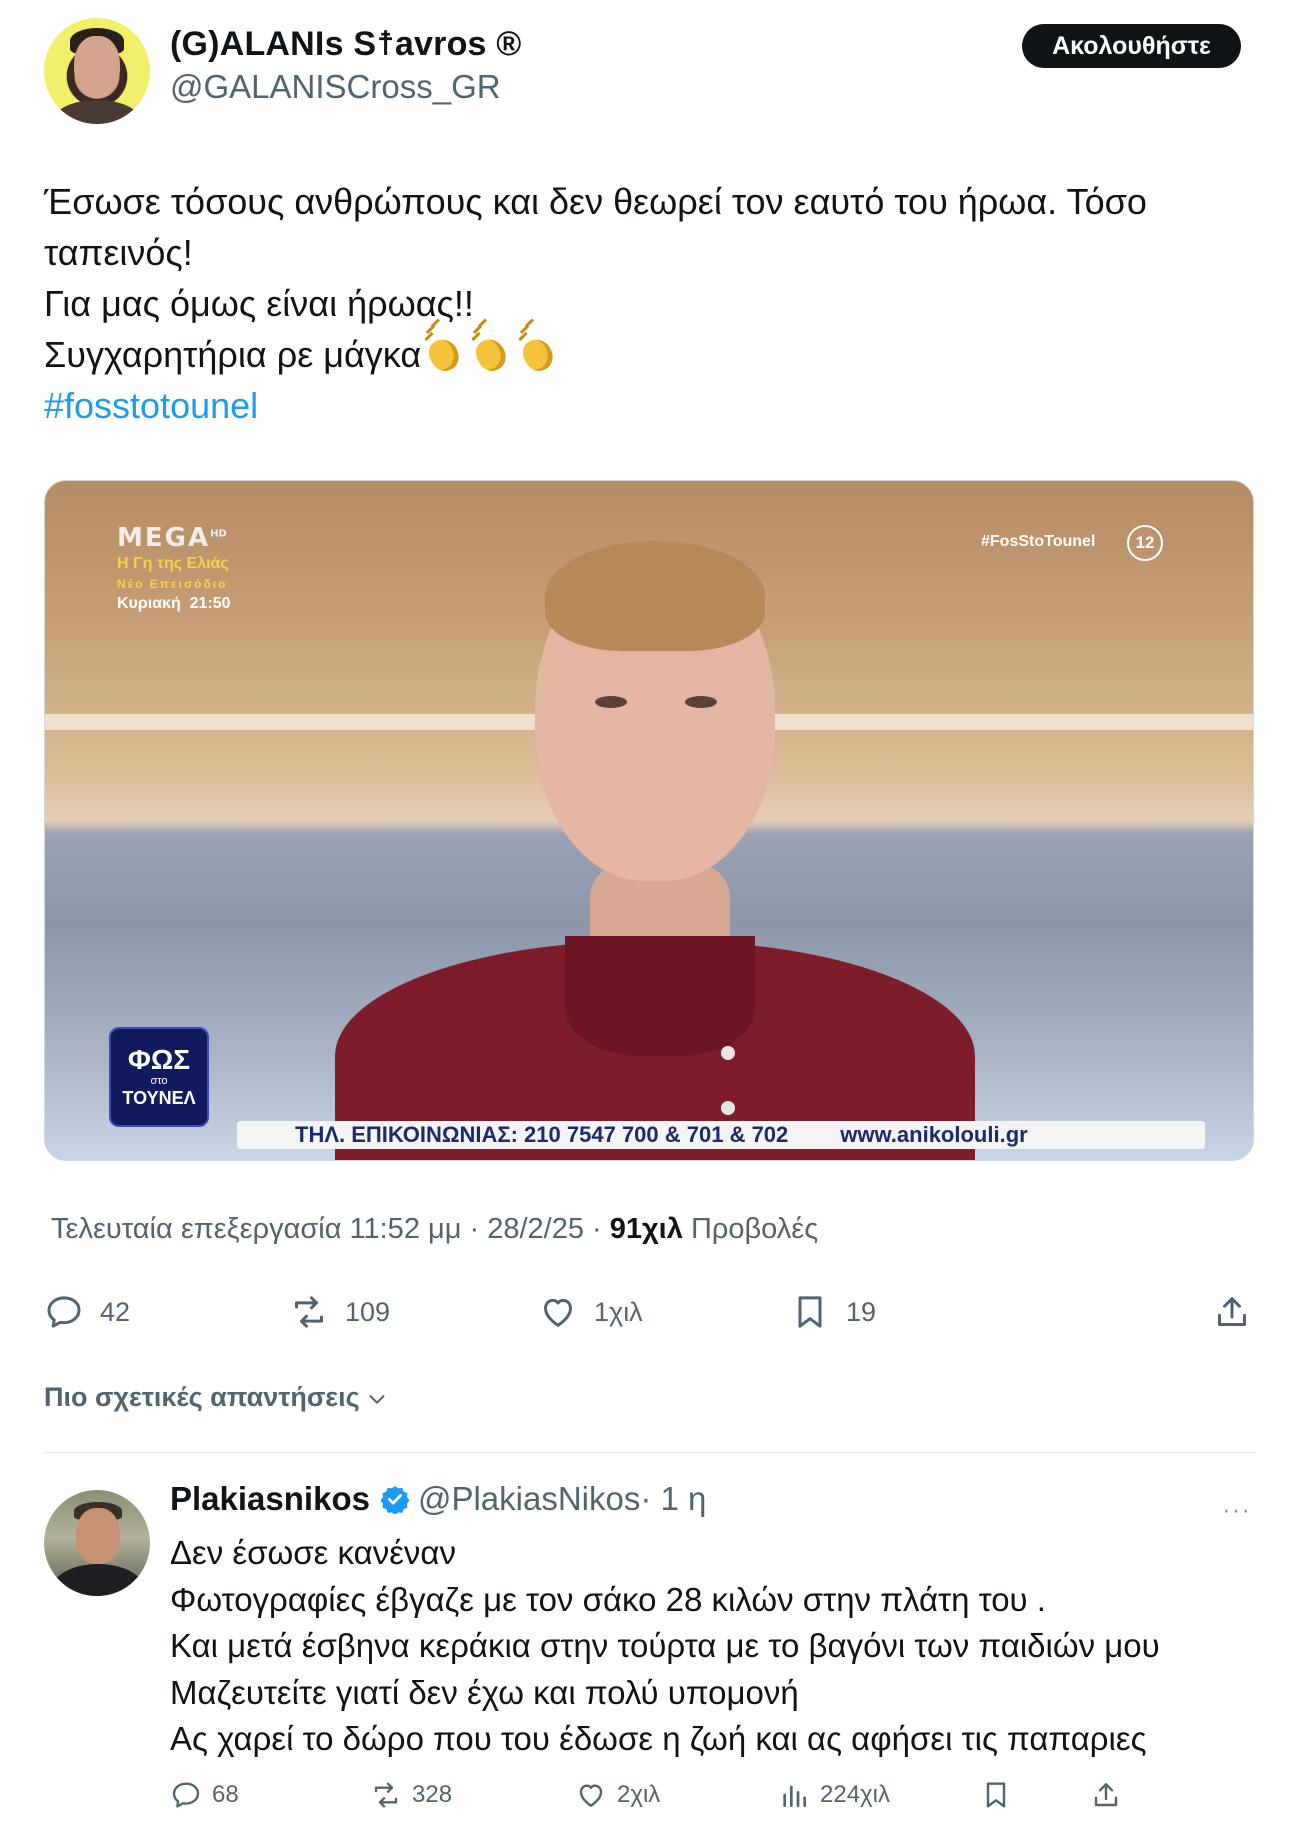  I want to click on share-button, so click(1240, 1312).